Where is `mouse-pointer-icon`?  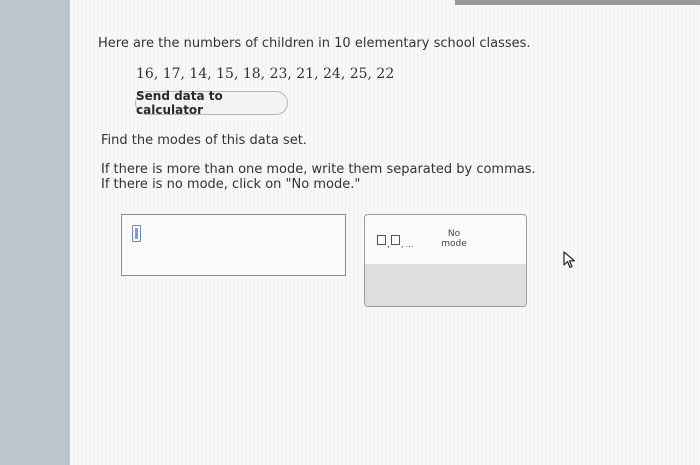
mouse-pointer-icon is located at coordinates (569, 260).